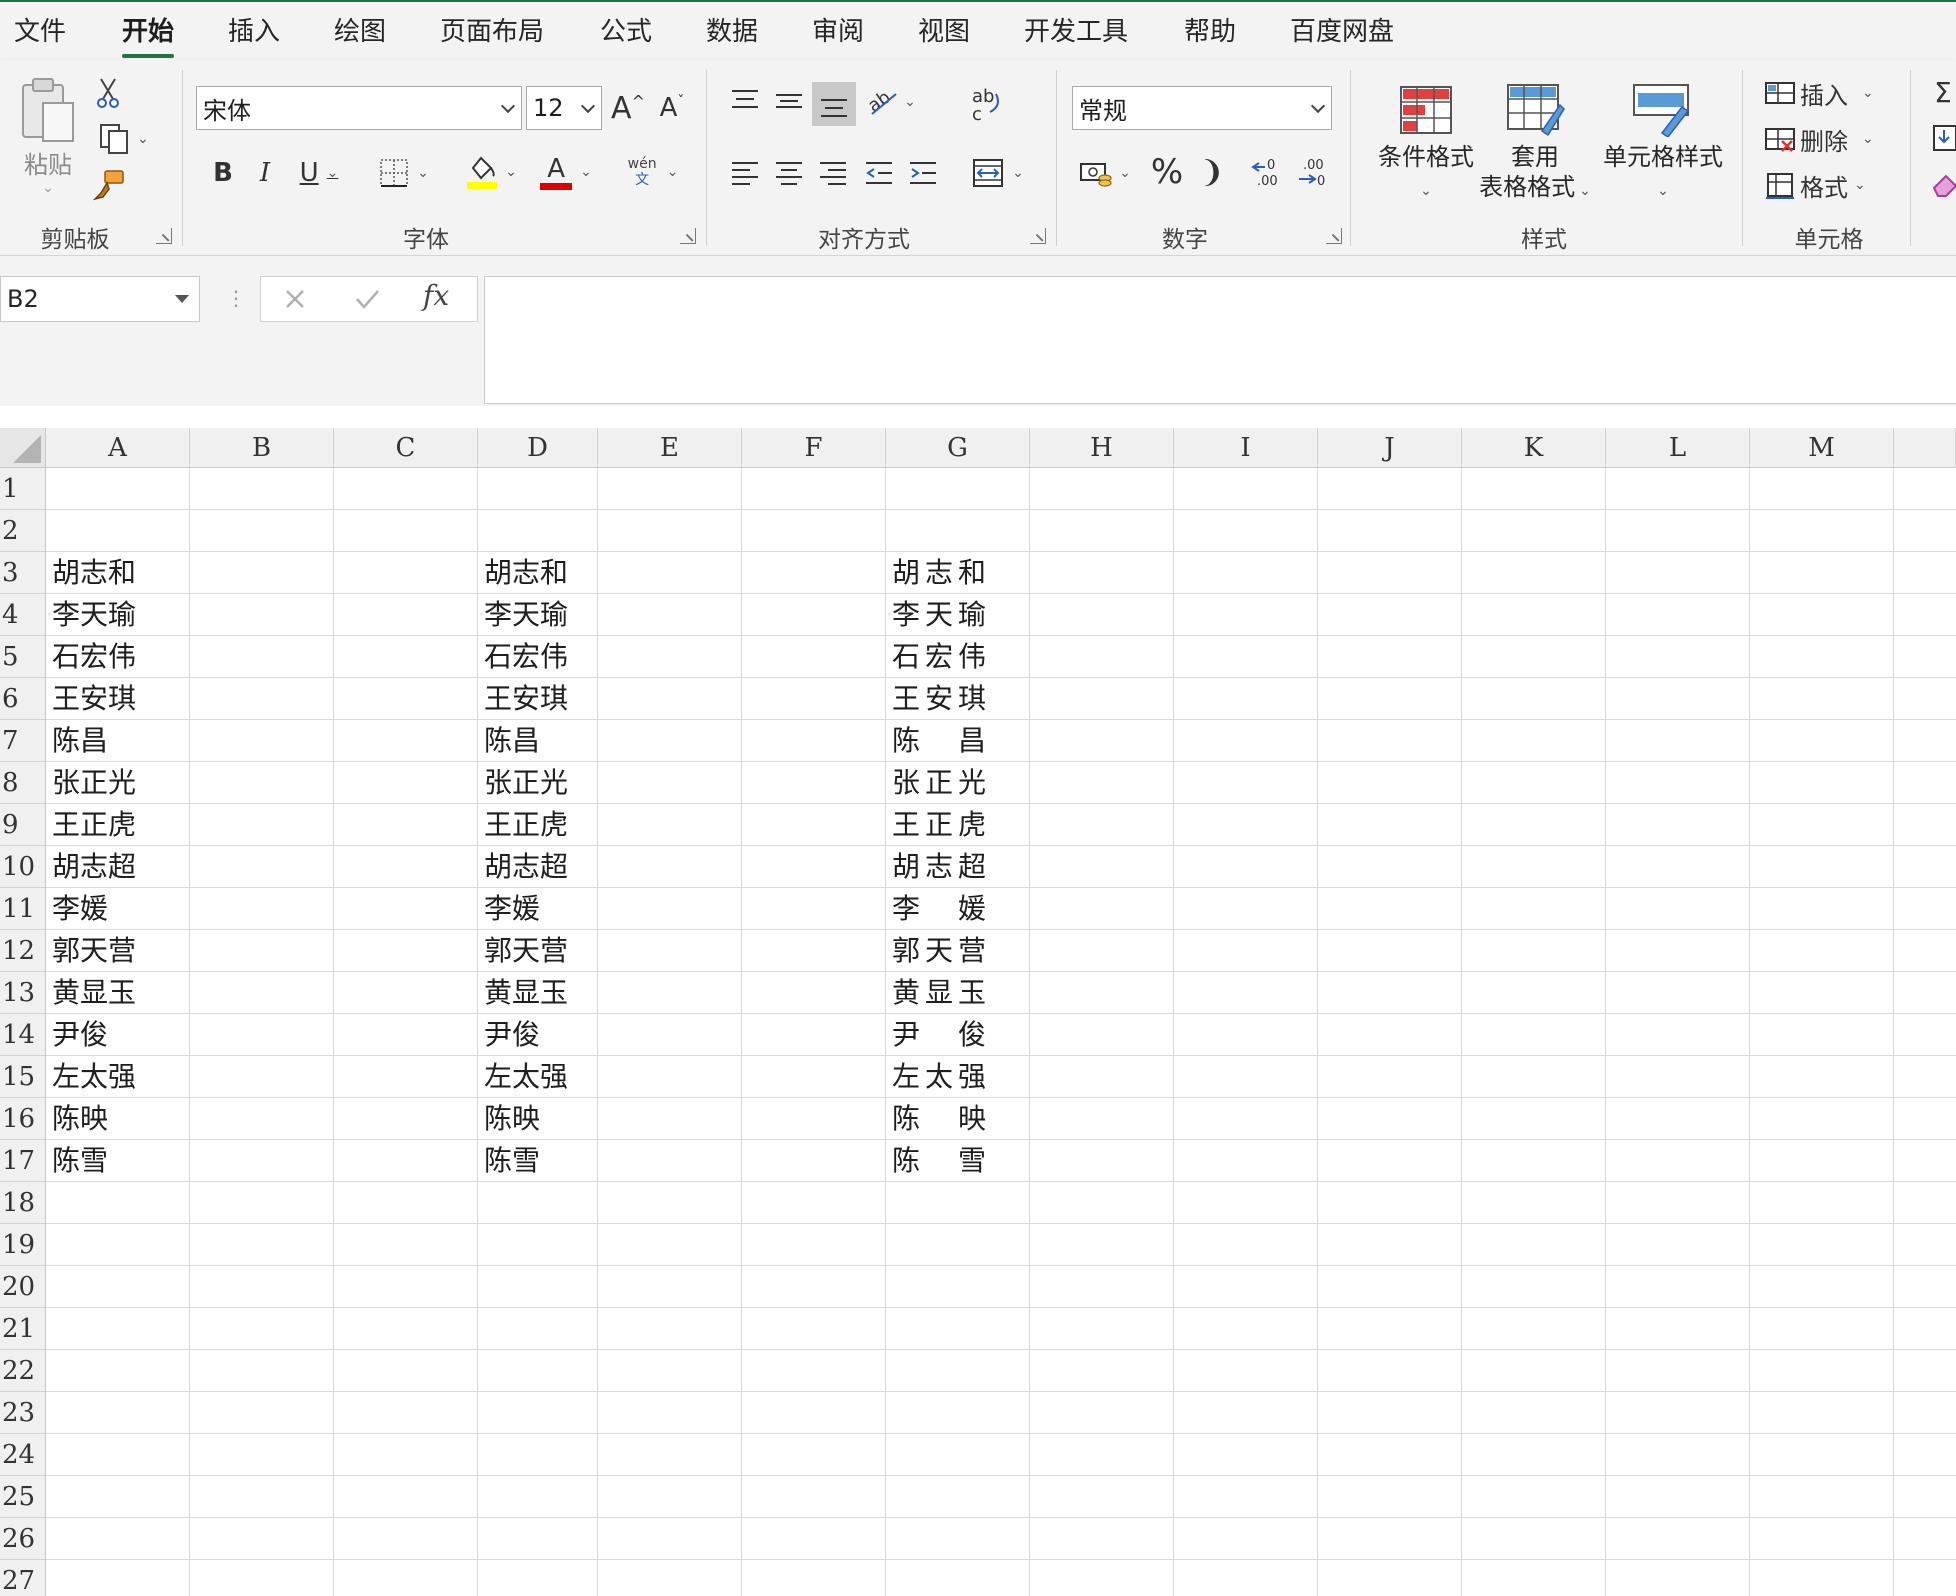 This screenshot has height=1596, width=1956. What do you see at coordinates (1342, 34) in the screenshot?
I see `tab-baidu-netdisk: 百度网盘` at bounding box center [1342, 34].